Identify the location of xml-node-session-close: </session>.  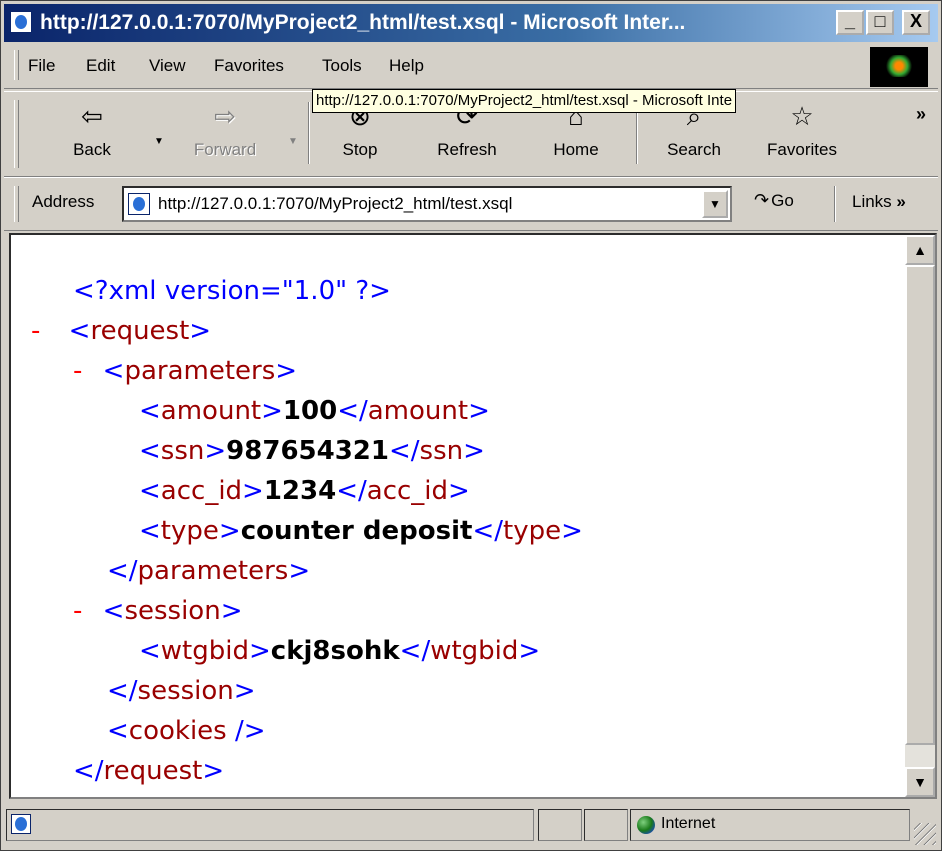
(181, 691).